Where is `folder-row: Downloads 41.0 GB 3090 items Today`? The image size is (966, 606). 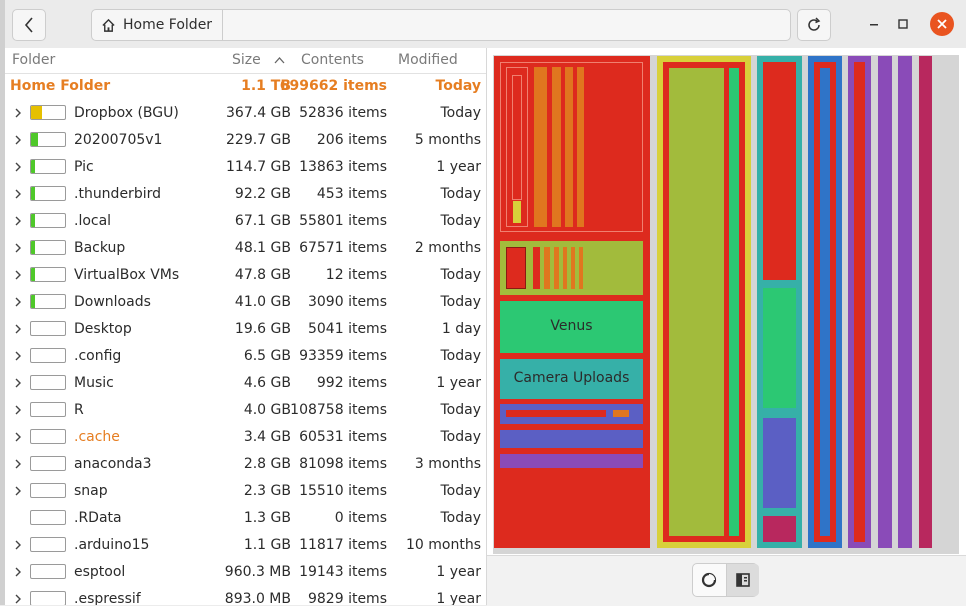
folder-row: Downloads 41.0 GB 3090 items Today is located at coordinates (245, 302).